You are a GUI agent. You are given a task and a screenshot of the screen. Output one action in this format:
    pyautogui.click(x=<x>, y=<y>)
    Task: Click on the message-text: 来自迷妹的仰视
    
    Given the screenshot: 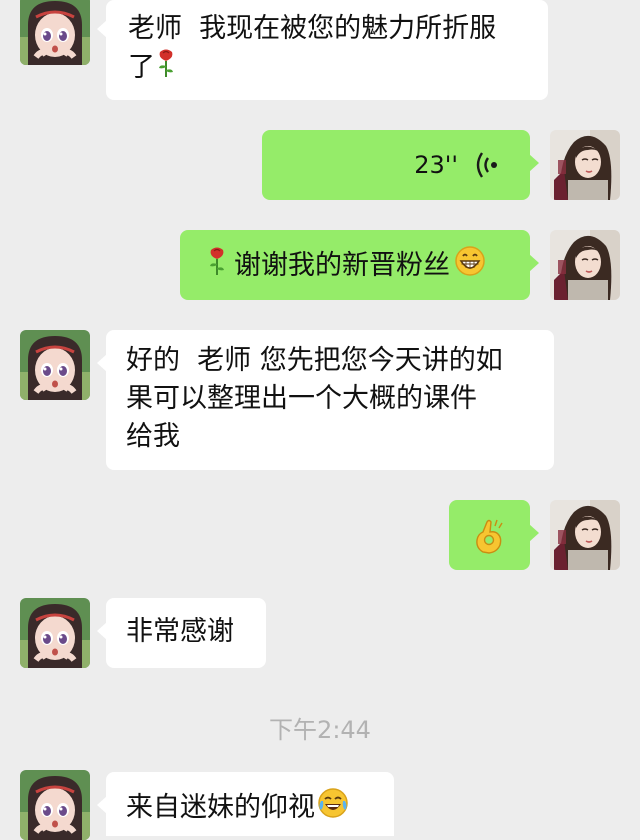 What is the action you would take?
    pyautogui.click(x=220, y=807)
    